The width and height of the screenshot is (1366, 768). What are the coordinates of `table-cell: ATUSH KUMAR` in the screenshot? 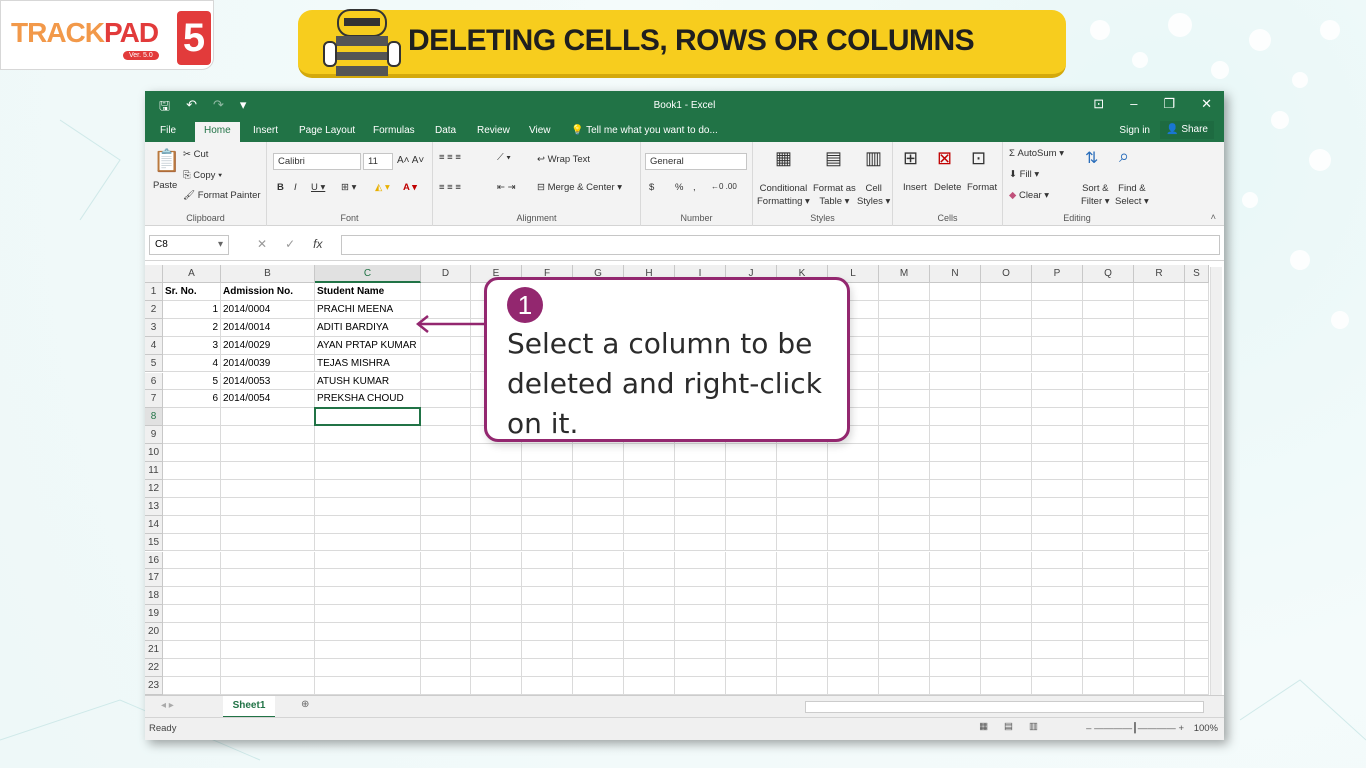 It's located at (368, 381).